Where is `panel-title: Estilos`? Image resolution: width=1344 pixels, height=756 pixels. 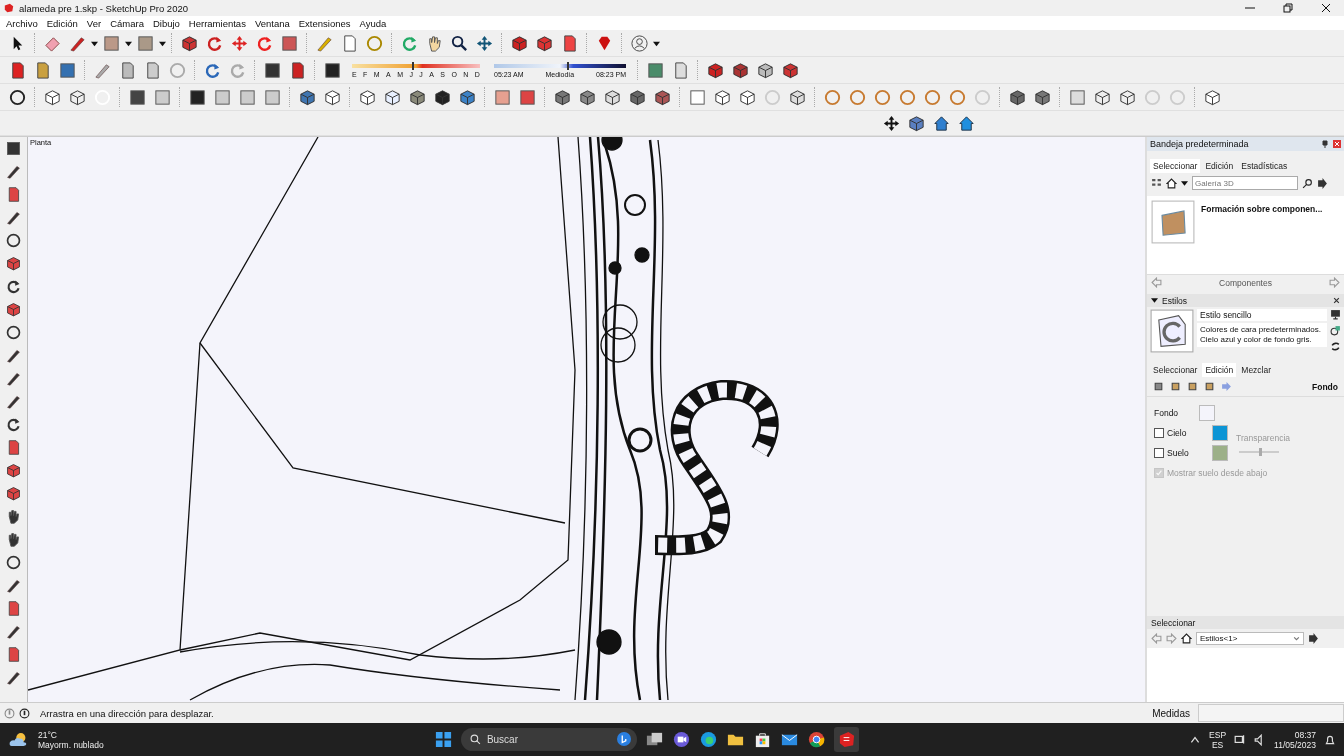
panel-title: Estilos is located at coordinates (1175, 300).